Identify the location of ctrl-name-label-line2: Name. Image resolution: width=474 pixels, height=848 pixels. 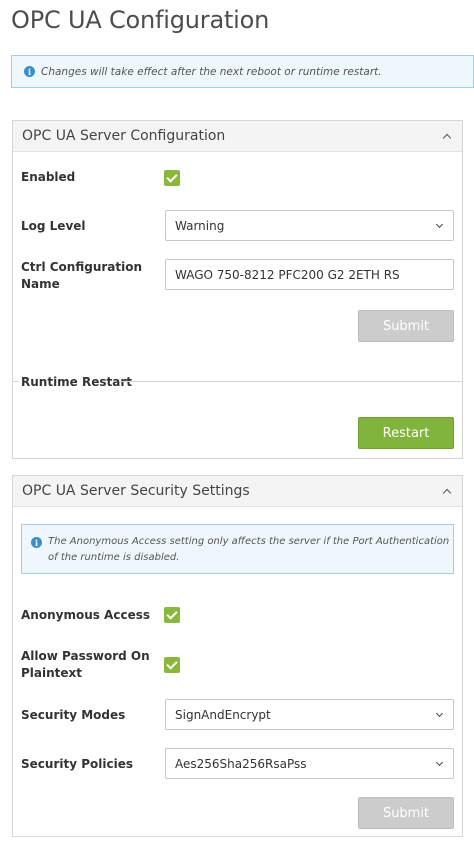
(40, 284).